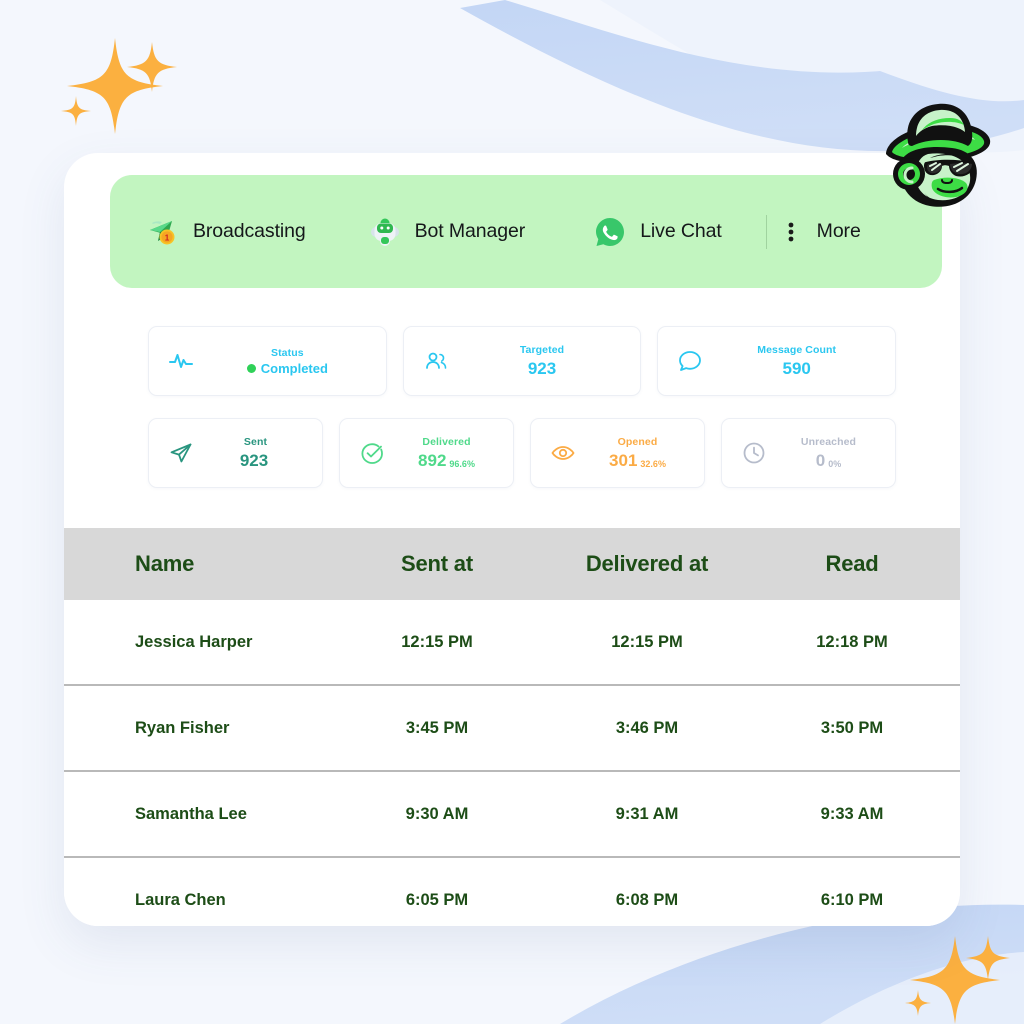 This screenshot has width=1024, height=1024. What do you see at coordinates (512, 815) in the screenshot?
I see `table-row: Samantha Lee 9:30 AM 9:31 AM 9:33 AM` at bounding box center [512, 815].